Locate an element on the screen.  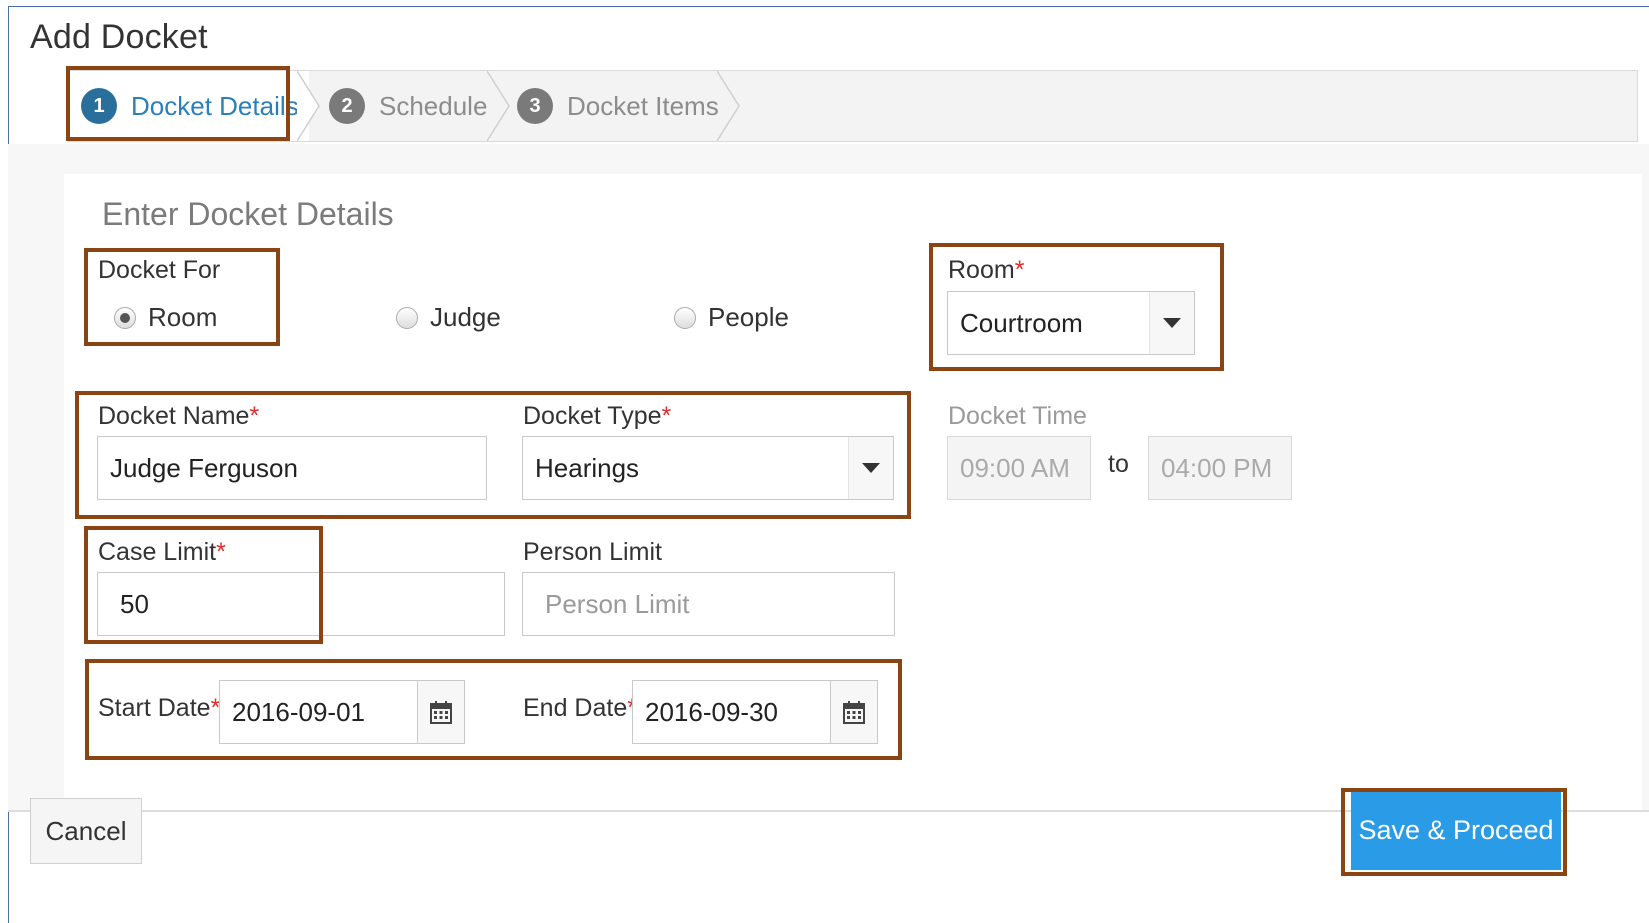
time-from-value: 09:00 AM is located at coordinates (1015, 467).